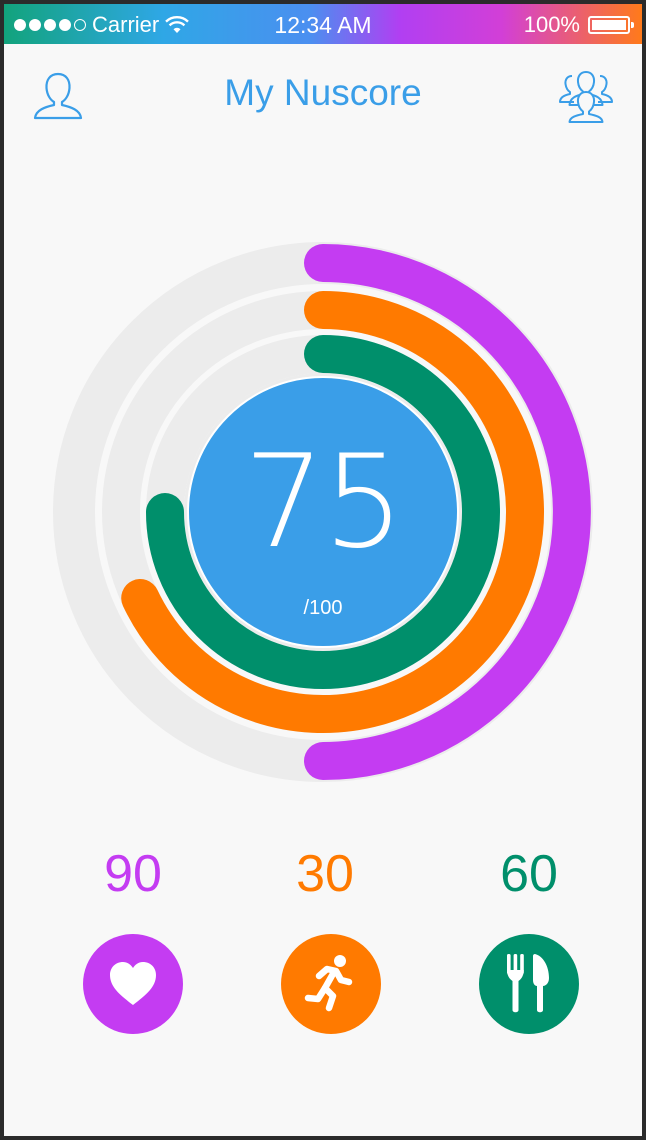 Image resolution: width=646 pixels, height=1140 pixels. I want to click on nutrition-score: 60, so click(529, 874).